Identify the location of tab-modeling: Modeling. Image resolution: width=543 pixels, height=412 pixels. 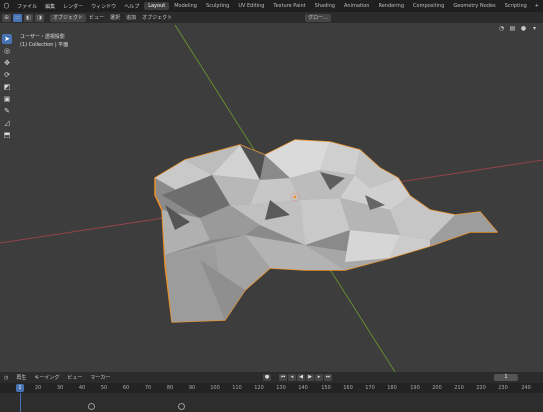
(185, 6).